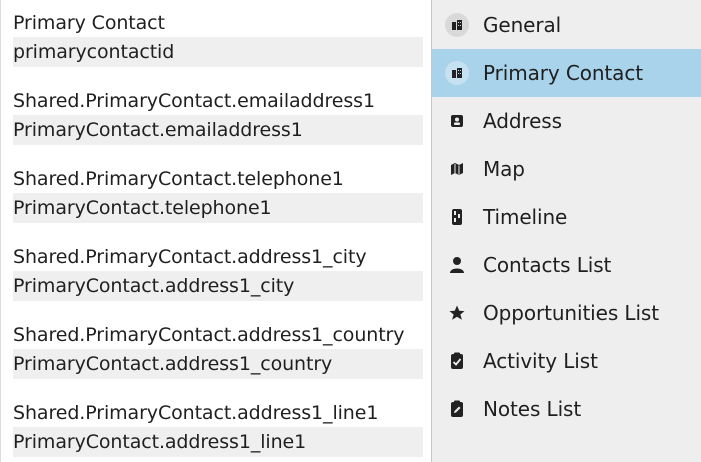  What do you see at coordinates (218, 364) in the screenshot?
I see `field-value: PrimaryContact.address1_country` at bounding box center [218, 364].